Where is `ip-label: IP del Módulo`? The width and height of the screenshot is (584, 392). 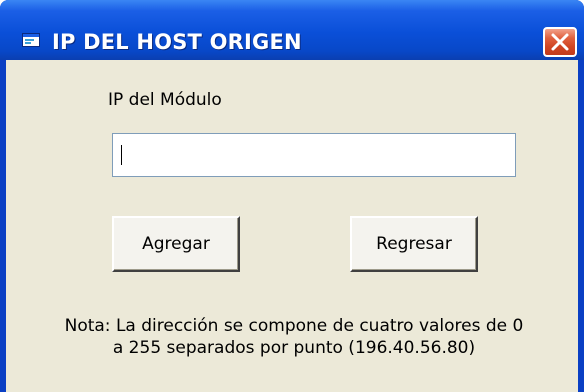
ip-label: IP del Módulo is located at coordinates (165, 100).